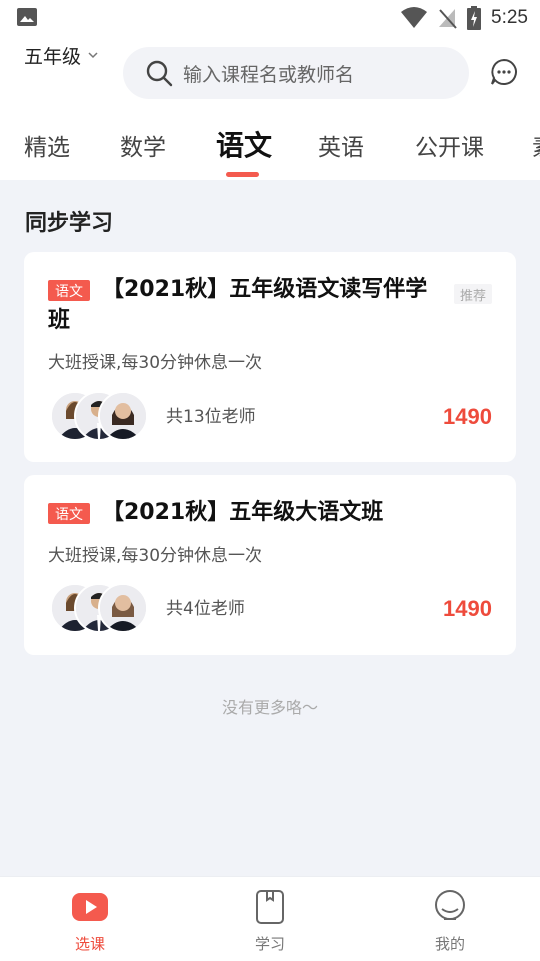 The image size is (540, 961). I want to click on search-bar: 输入课程名或教师名, so click(296, 73).